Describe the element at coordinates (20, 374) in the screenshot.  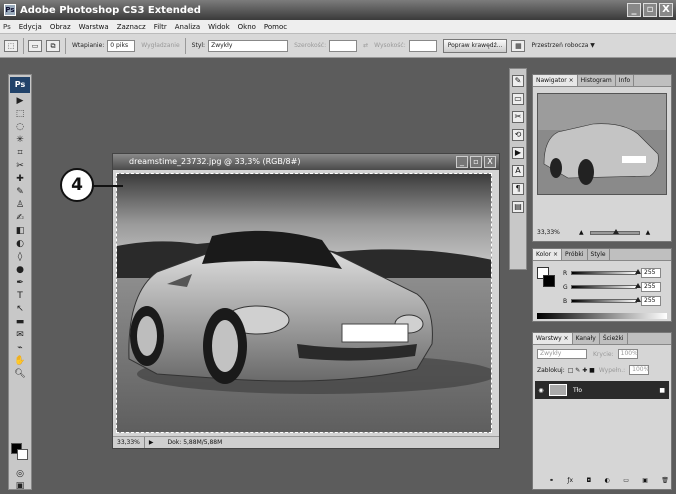
I see `zoom-icon: 🔍︎` at that location.